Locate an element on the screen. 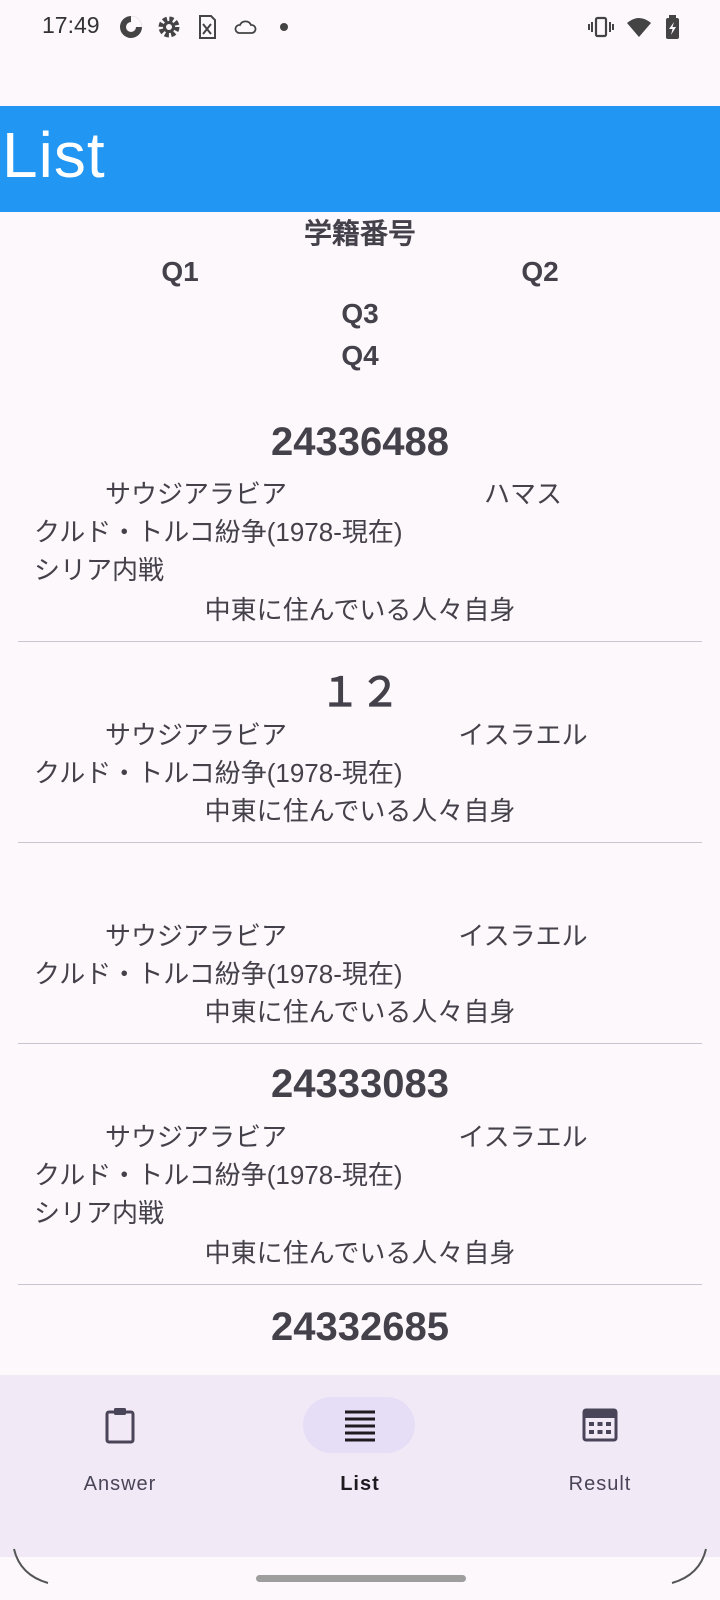 The image size is (720, 1600). cloud-icon is located at coordinates (245, 27).